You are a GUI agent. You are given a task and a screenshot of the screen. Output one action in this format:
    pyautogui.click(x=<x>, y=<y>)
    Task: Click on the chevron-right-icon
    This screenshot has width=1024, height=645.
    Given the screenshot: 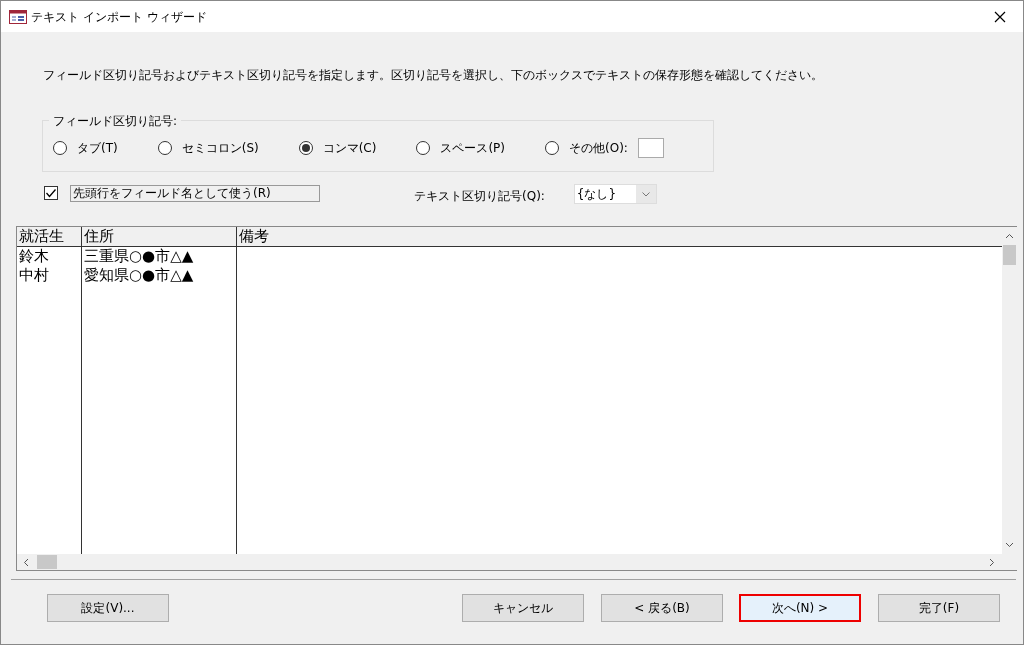 What is the action you would take?
    pyautogui.click(x=992, y=562)
    